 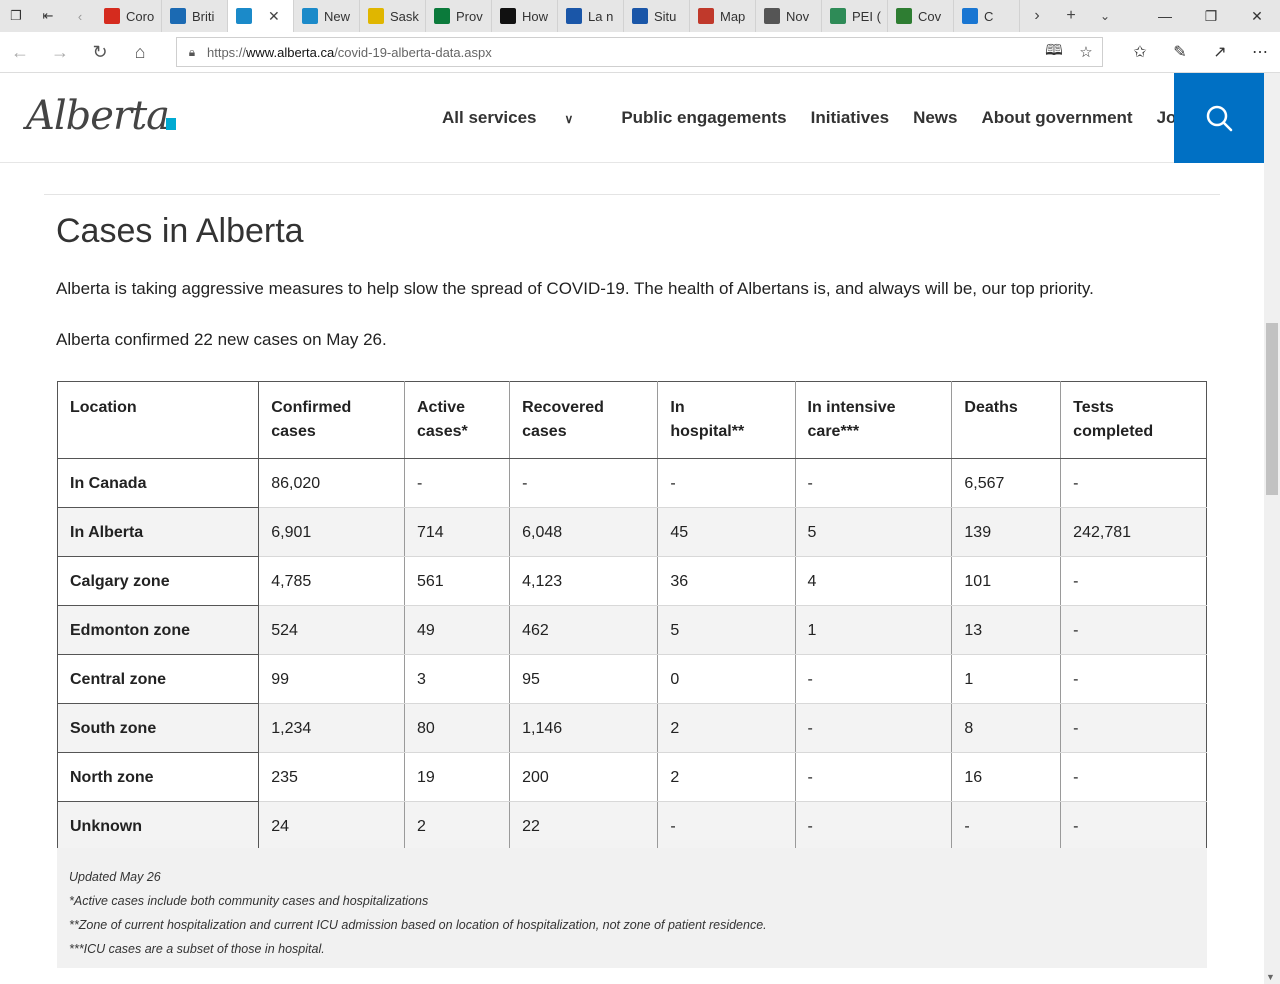 What do you see at coordinates (726, 532) in the screenshot?
I see `table-cell: 45` at bounding box center [726, 532].